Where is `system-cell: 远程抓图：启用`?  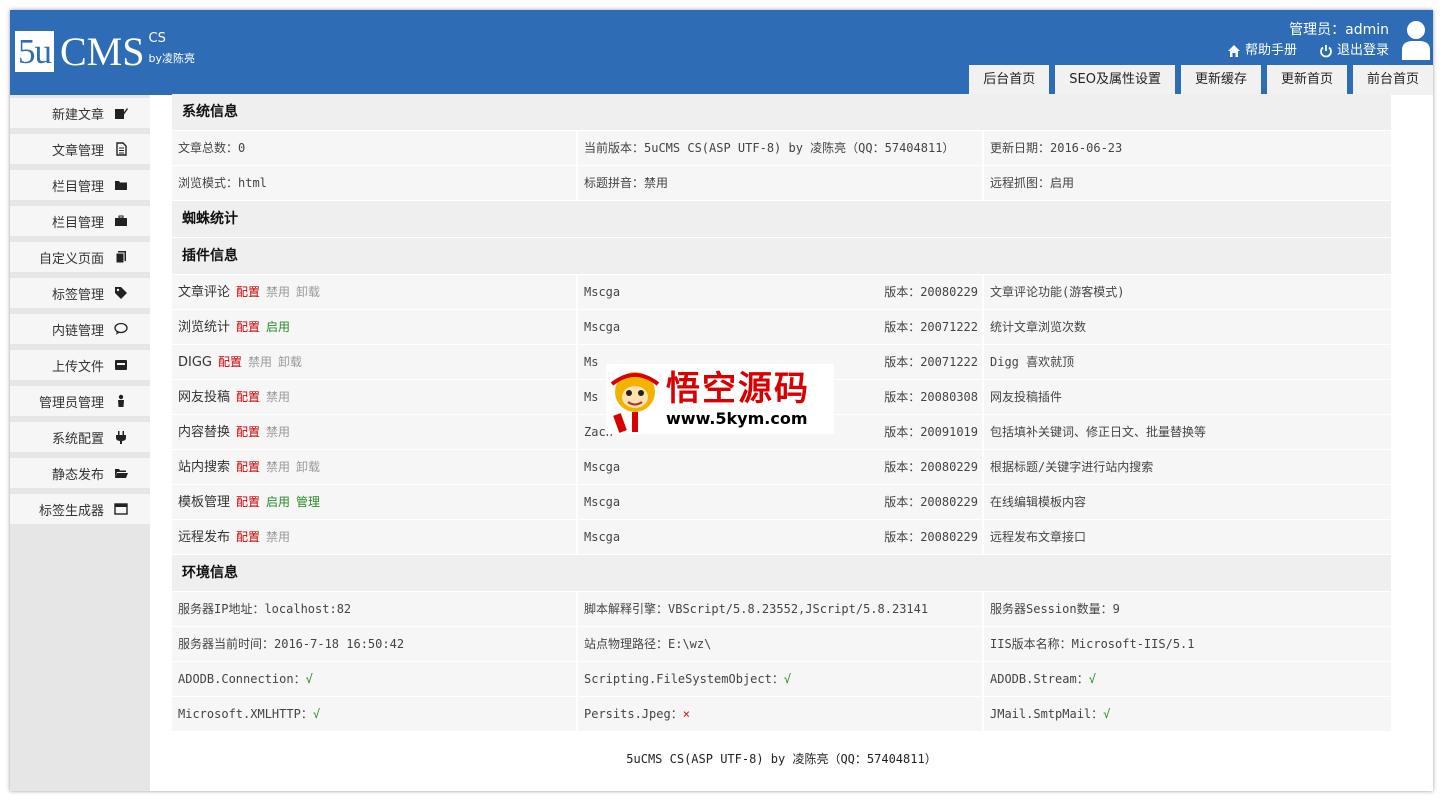 system-cell: 远程抓图：启用 is located at coordinates (1187, 183).